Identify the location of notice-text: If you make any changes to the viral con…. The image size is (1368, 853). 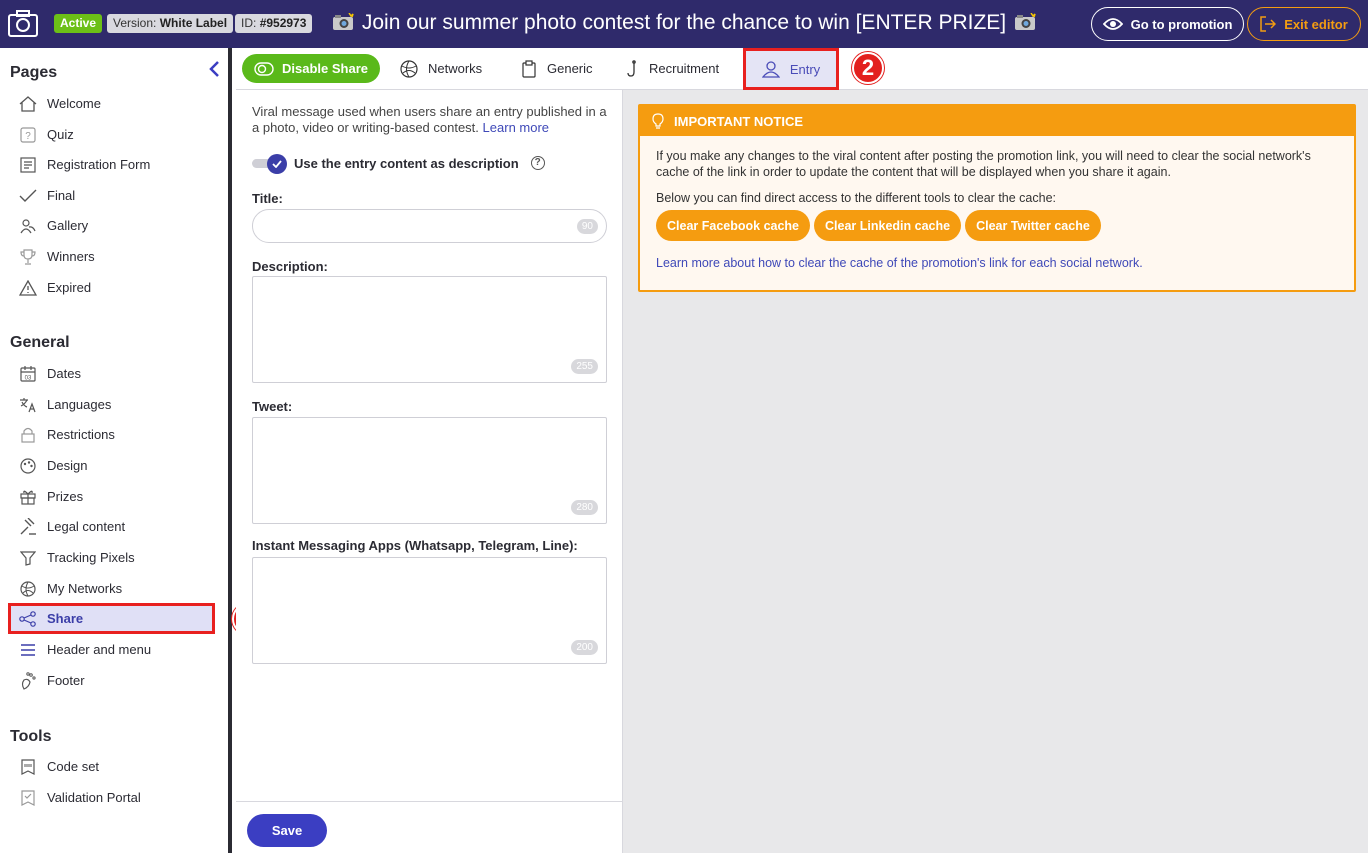
(983, 164).